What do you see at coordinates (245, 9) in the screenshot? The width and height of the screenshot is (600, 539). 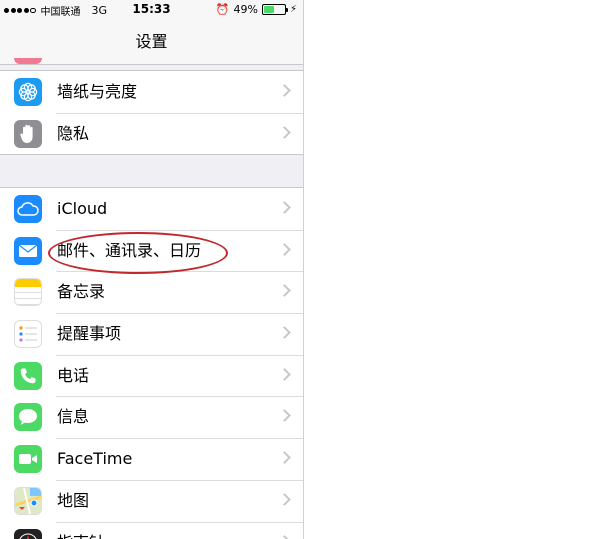 I see `battery-percent: 49%` at bounding box center [245, 9].